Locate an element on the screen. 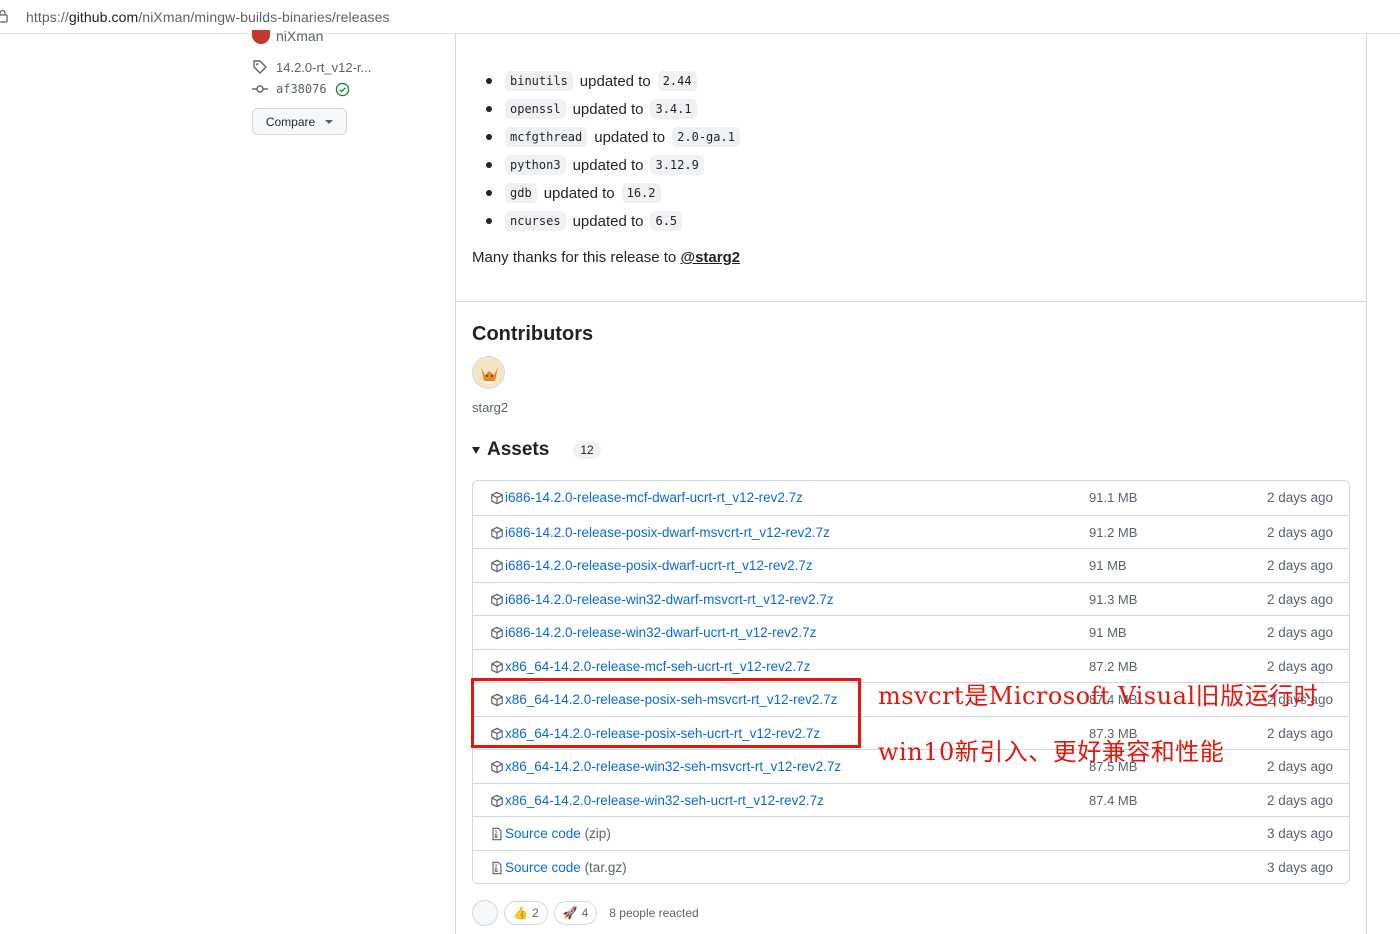 Image resolution: width=1400 pixels, height=934 pixels. package-update-item: python3 updated to 3.12.9 is located at coordinates (772, 165).